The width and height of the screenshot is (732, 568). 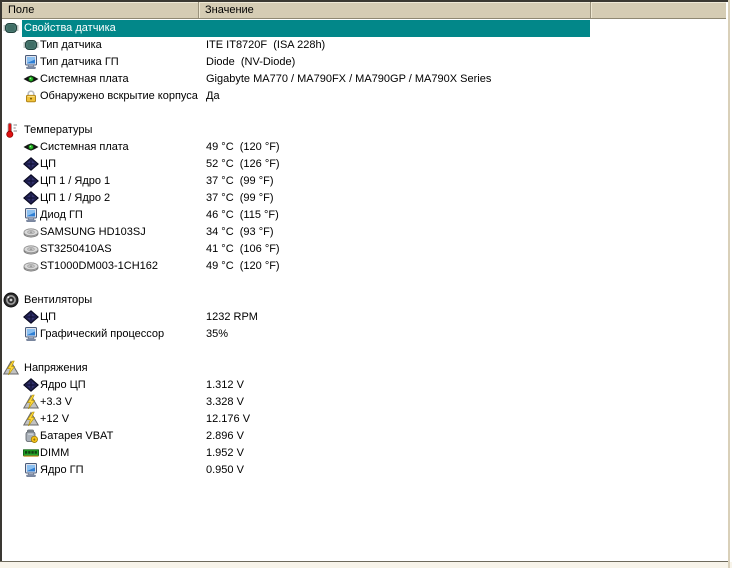 What do you see at coordinates (213, 96) in the screenshot?
I see `row-value: Да` at bounding box center [213, 96].